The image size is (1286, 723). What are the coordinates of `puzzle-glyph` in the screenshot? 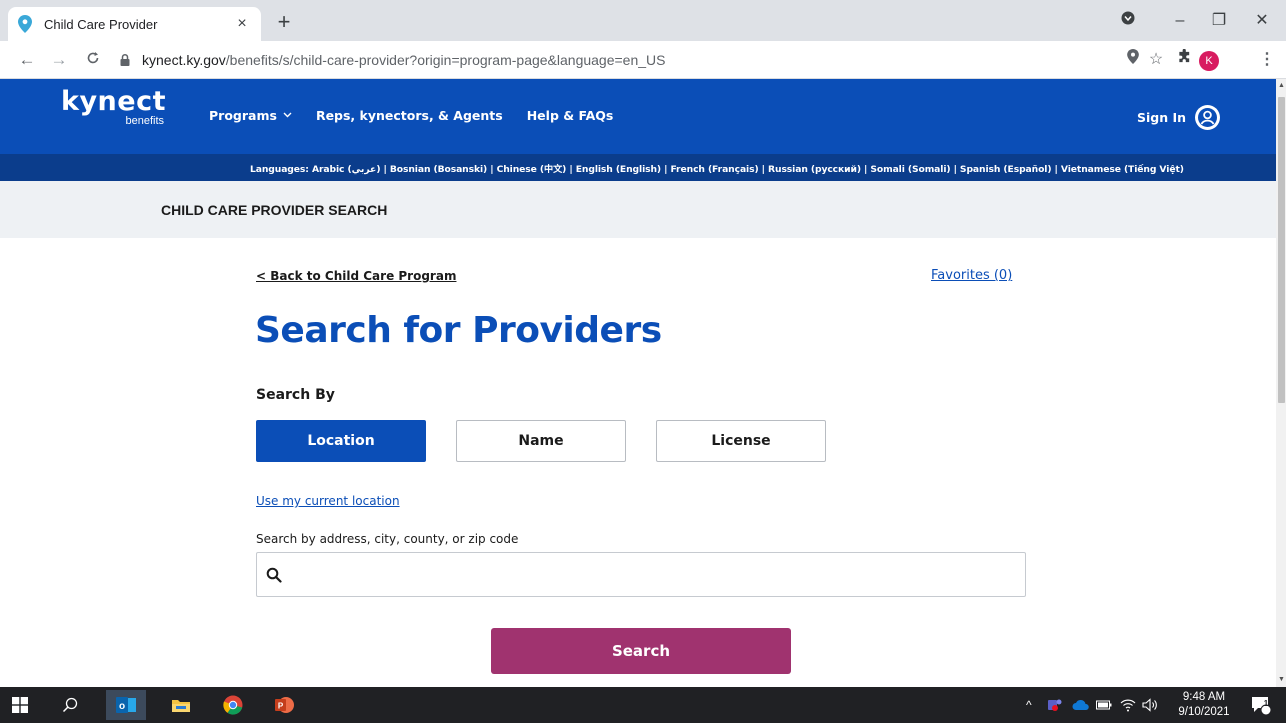 It's located at (1183, 55).